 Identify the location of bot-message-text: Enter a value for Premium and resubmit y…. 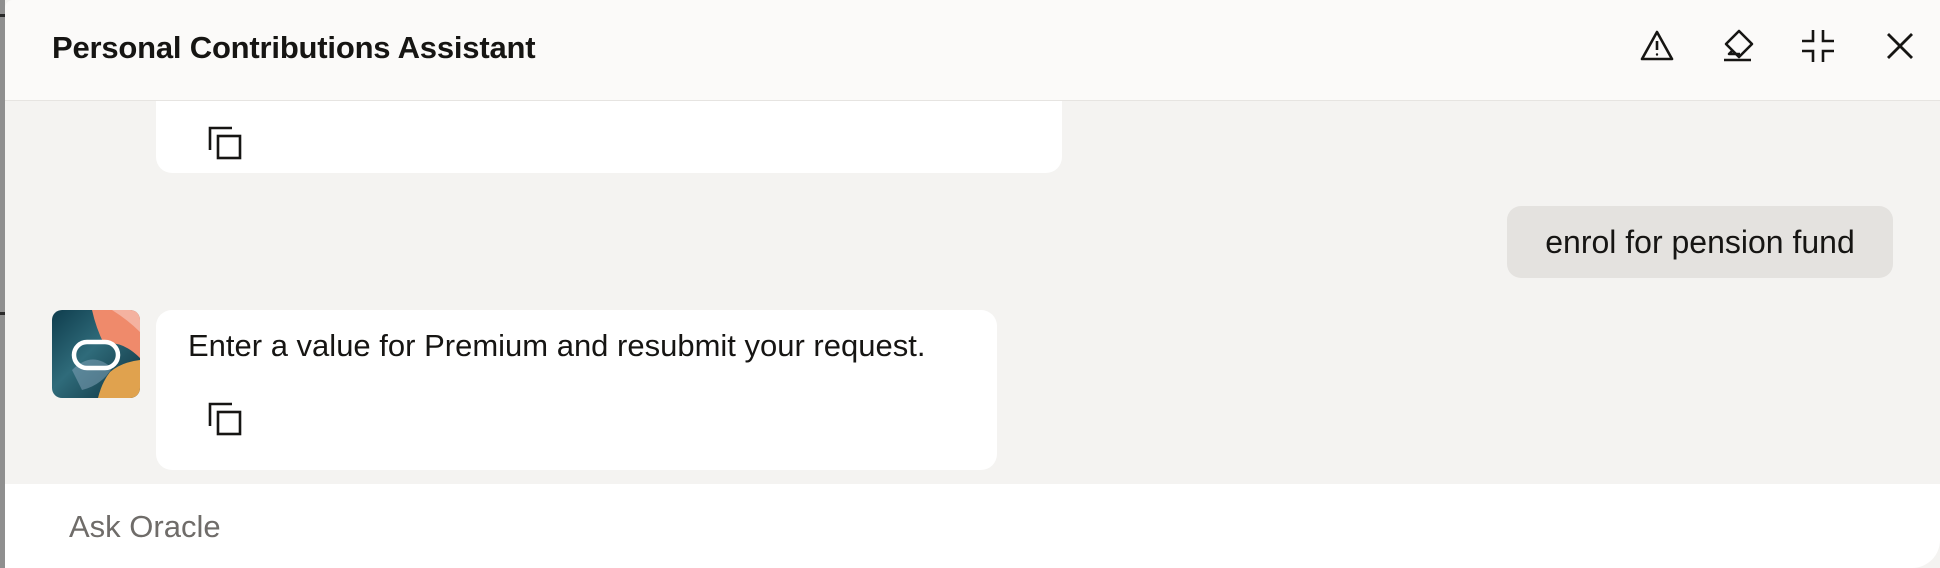
(557, 345).